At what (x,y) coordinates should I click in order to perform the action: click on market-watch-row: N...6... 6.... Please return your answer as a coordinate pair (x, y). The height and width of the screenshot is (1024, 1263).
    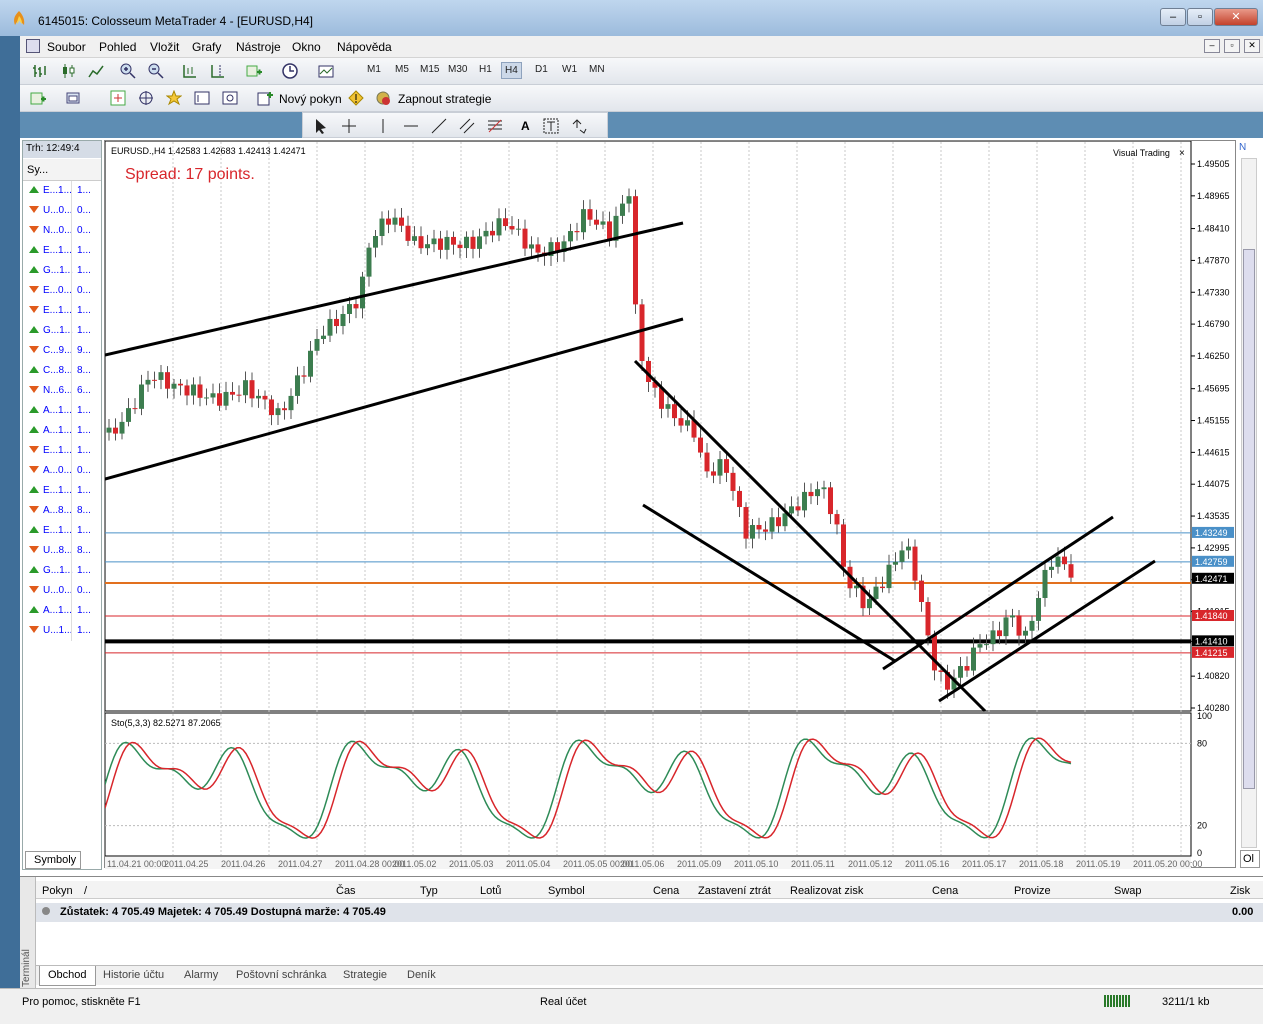
    Looking at the image, I should click on (62, 391).